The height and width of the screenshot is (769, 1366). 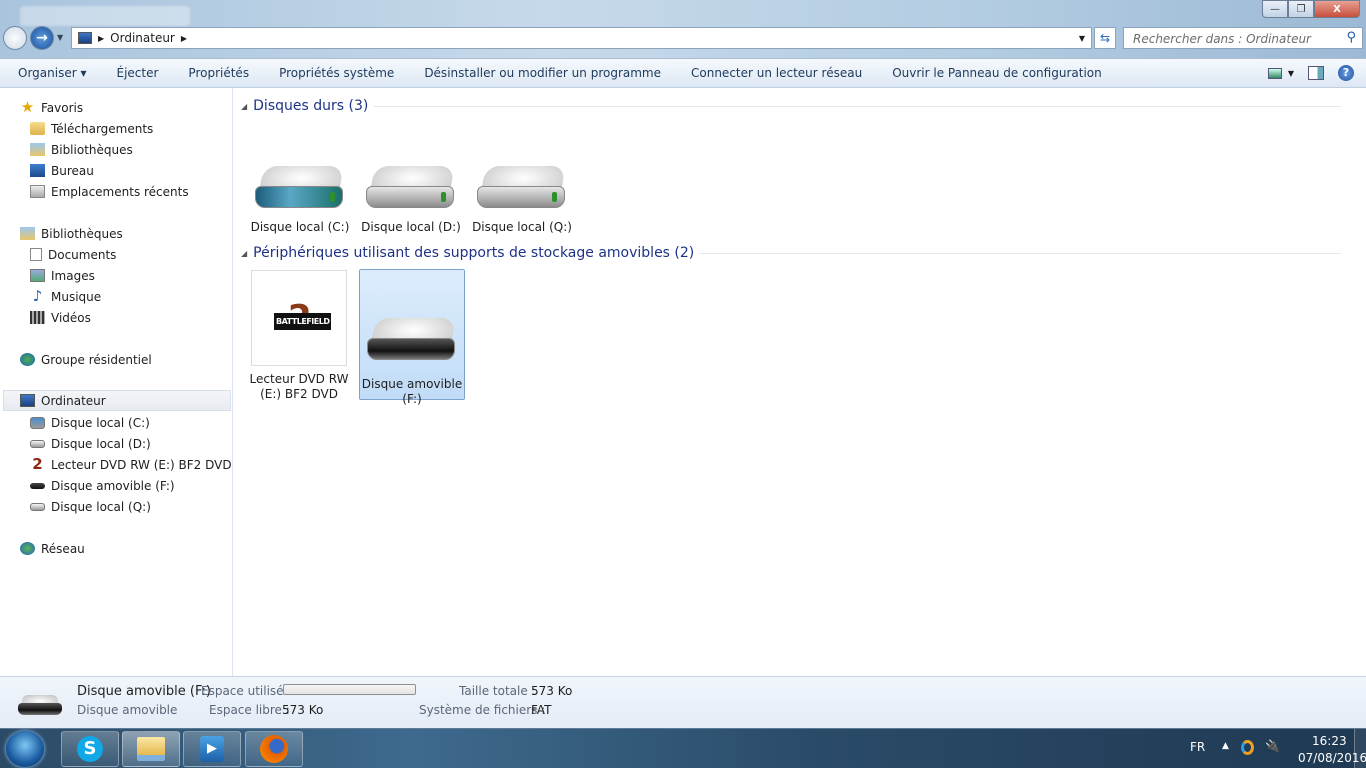 I want to click on sidebar-item-dvd-e: 2 Lecteur DVD RW (E:) BF2 DVD, so click(x=131, y=464).